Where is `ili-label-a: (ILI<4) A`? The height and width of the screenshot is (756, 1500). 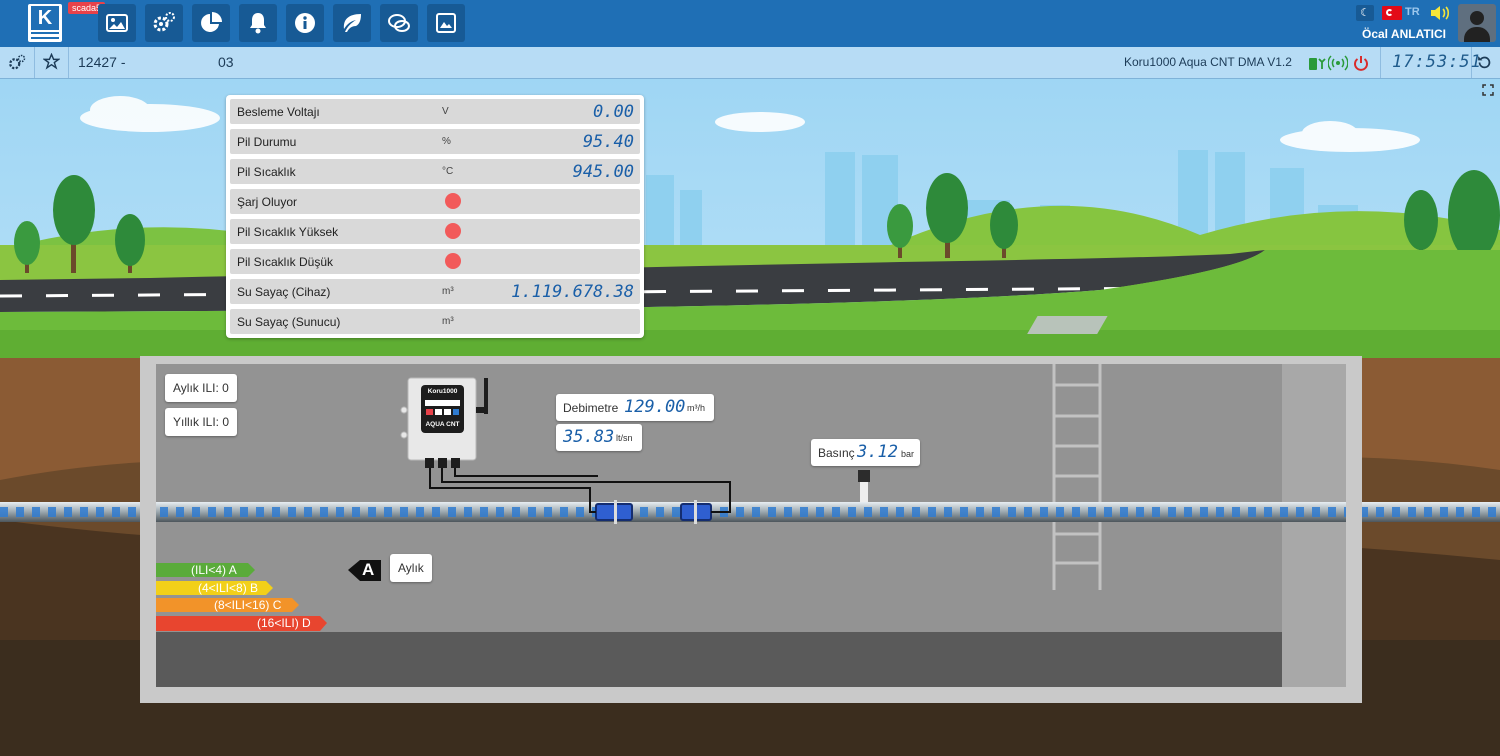 ili-label-a: (ILI<4) A is located at coordinates (214, 570).